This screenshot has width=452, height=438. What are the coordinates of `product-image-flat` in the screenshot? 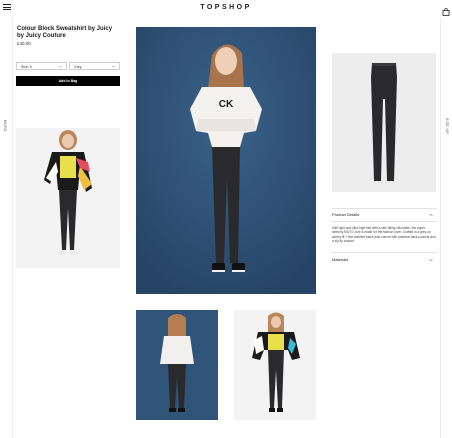 It's located at (384, 122).